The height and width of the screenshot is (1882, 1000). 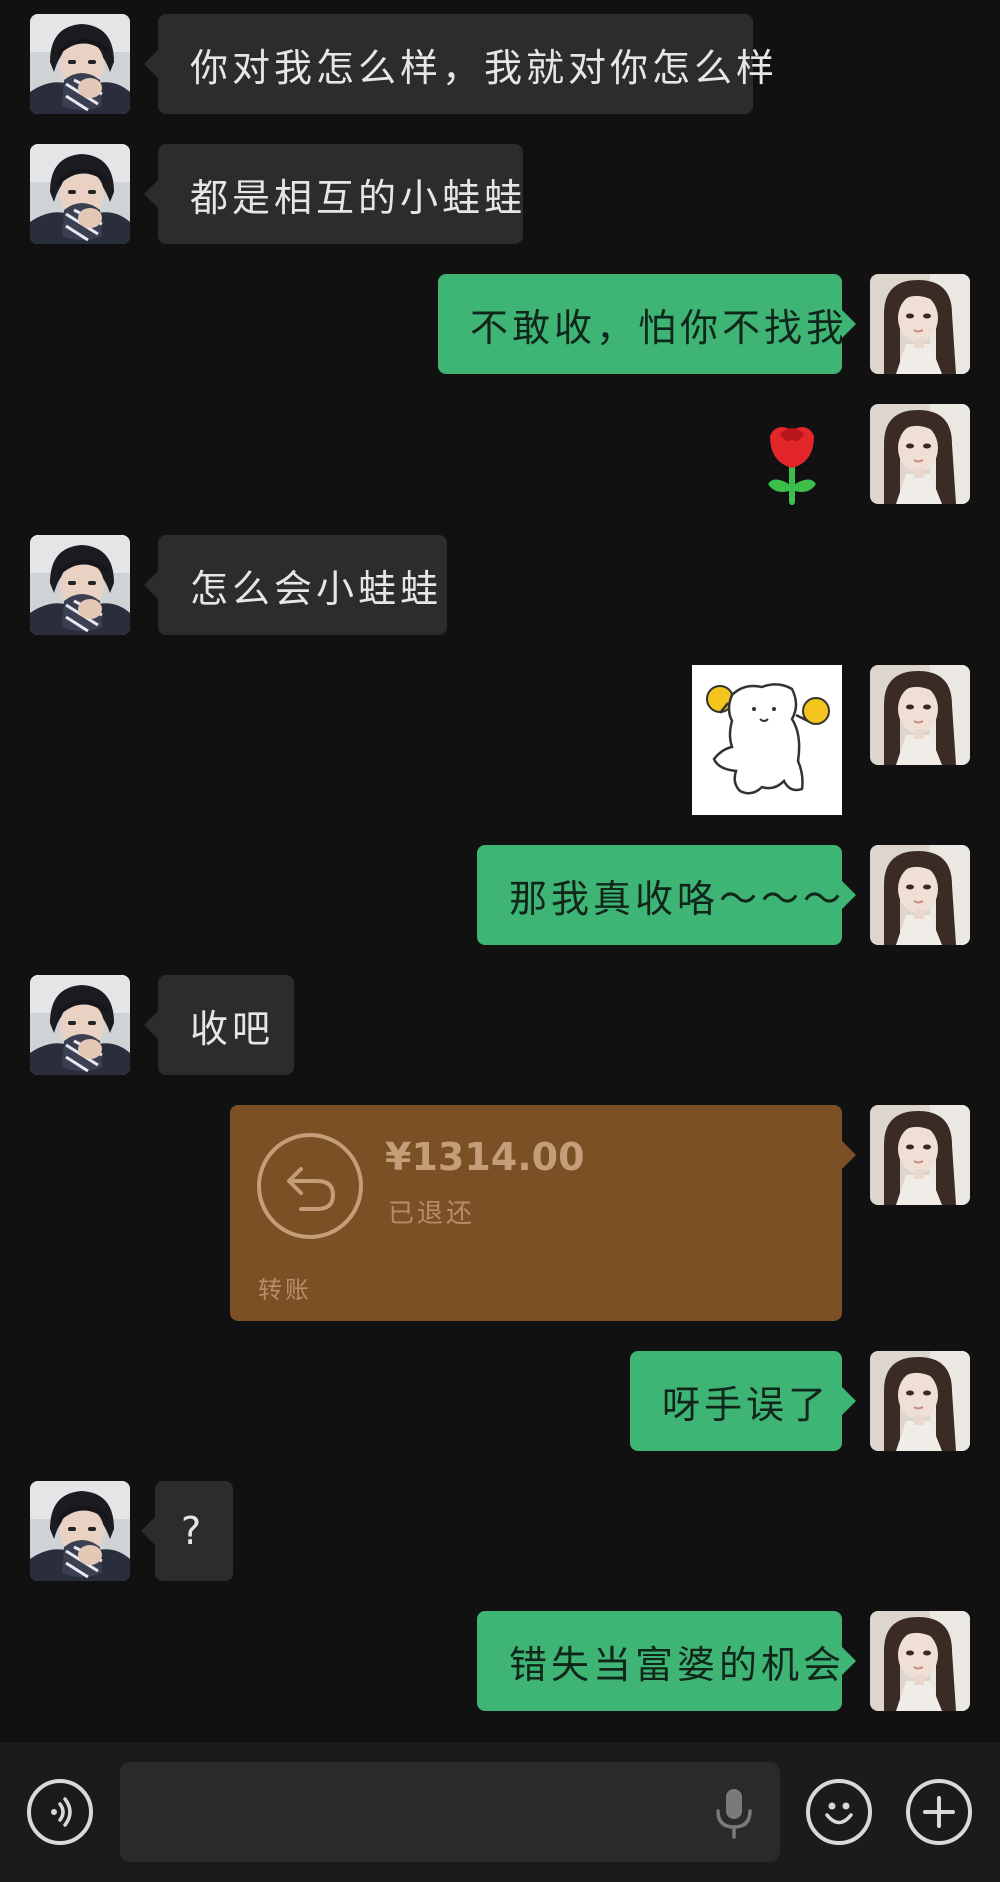 I want to click on emoji-icon, so click(x=839, y=1813).